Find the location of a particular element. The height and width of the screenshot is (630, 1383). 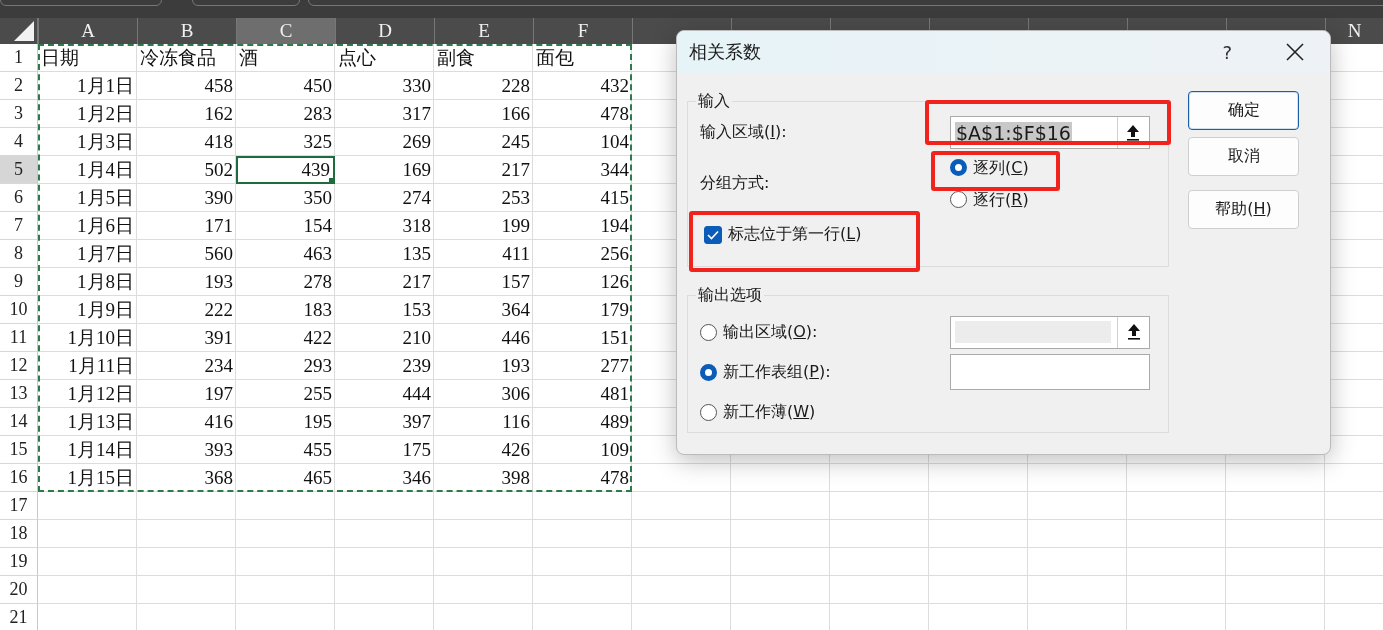

table-cell-text: 393 is located at coordinates (218, 450).